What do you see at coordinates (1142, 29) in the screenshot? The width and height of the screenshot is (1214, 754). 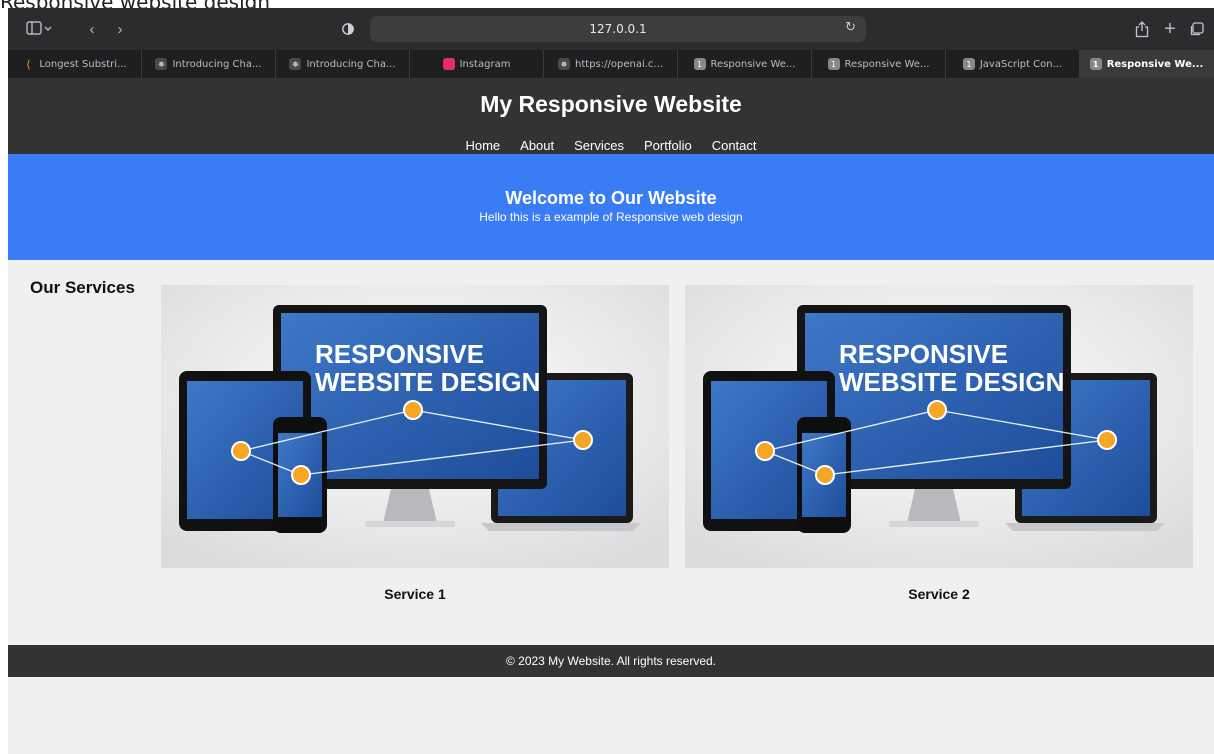 I see `share-icon` at bounding box center [1142, 29].